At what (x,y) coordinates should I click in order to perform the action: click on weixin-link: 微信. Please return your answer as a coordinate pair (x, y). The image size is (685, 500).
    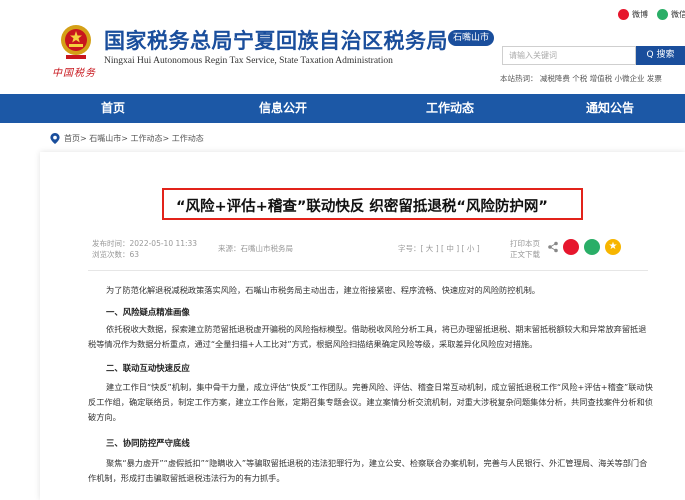
    Looking at the image, I should click on (671, 14).